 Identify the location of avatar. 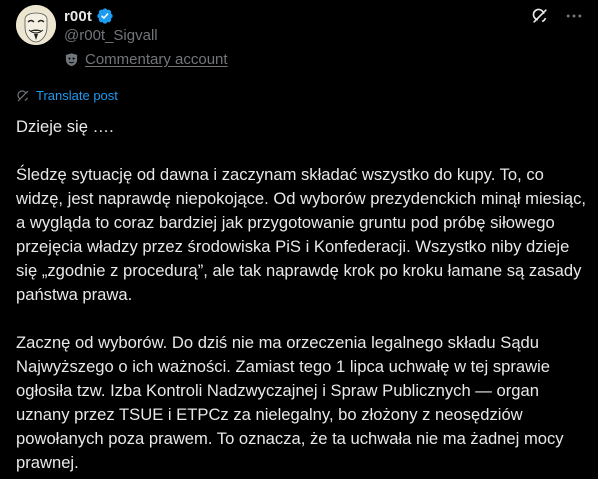
(36, 25).